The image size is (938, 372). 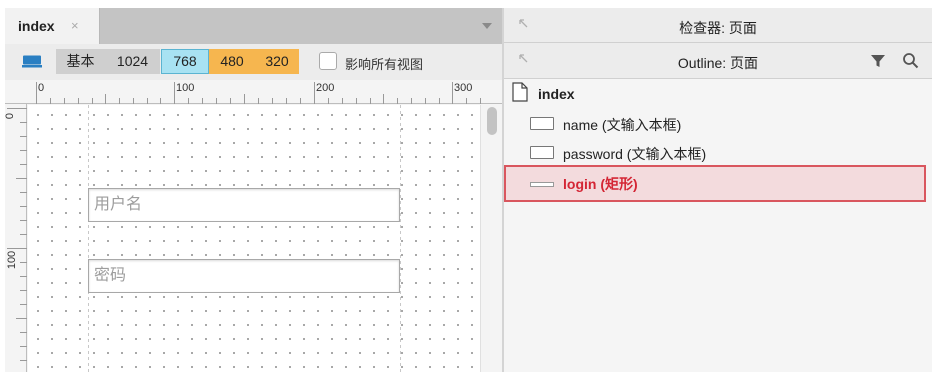 I want to click on tab-label: index, so click(x=36, y=26).